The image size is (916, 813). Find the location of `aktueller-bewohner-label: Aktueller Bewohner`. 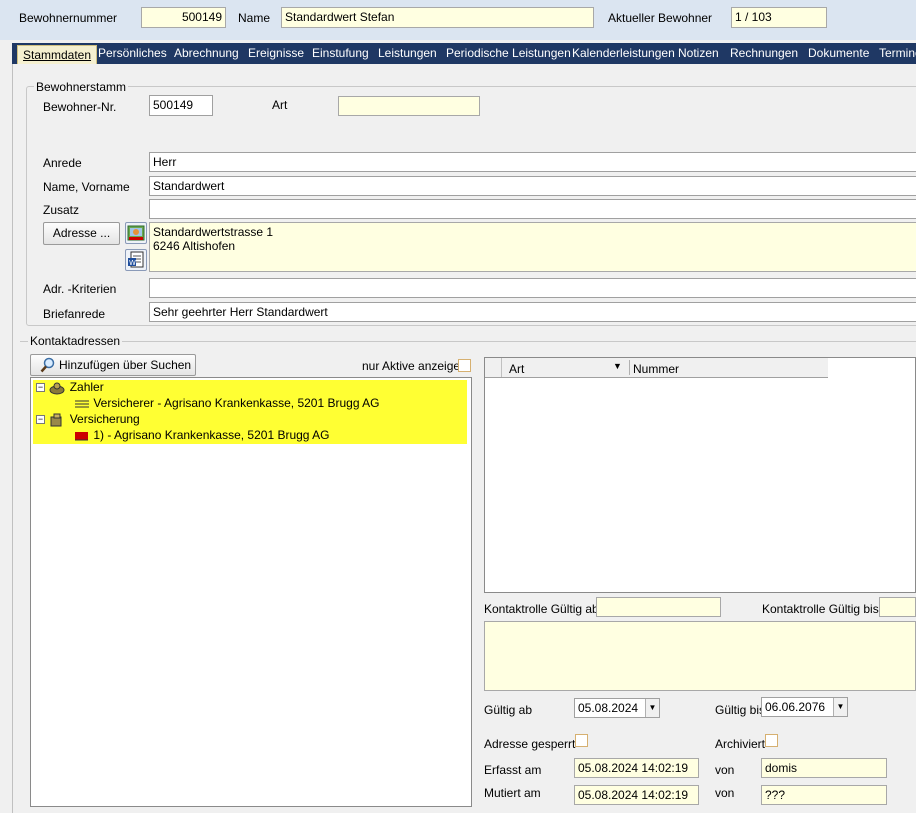

aktueller-bewohner-label: Aktueller Bewohner is located at coordinates (660, 18).